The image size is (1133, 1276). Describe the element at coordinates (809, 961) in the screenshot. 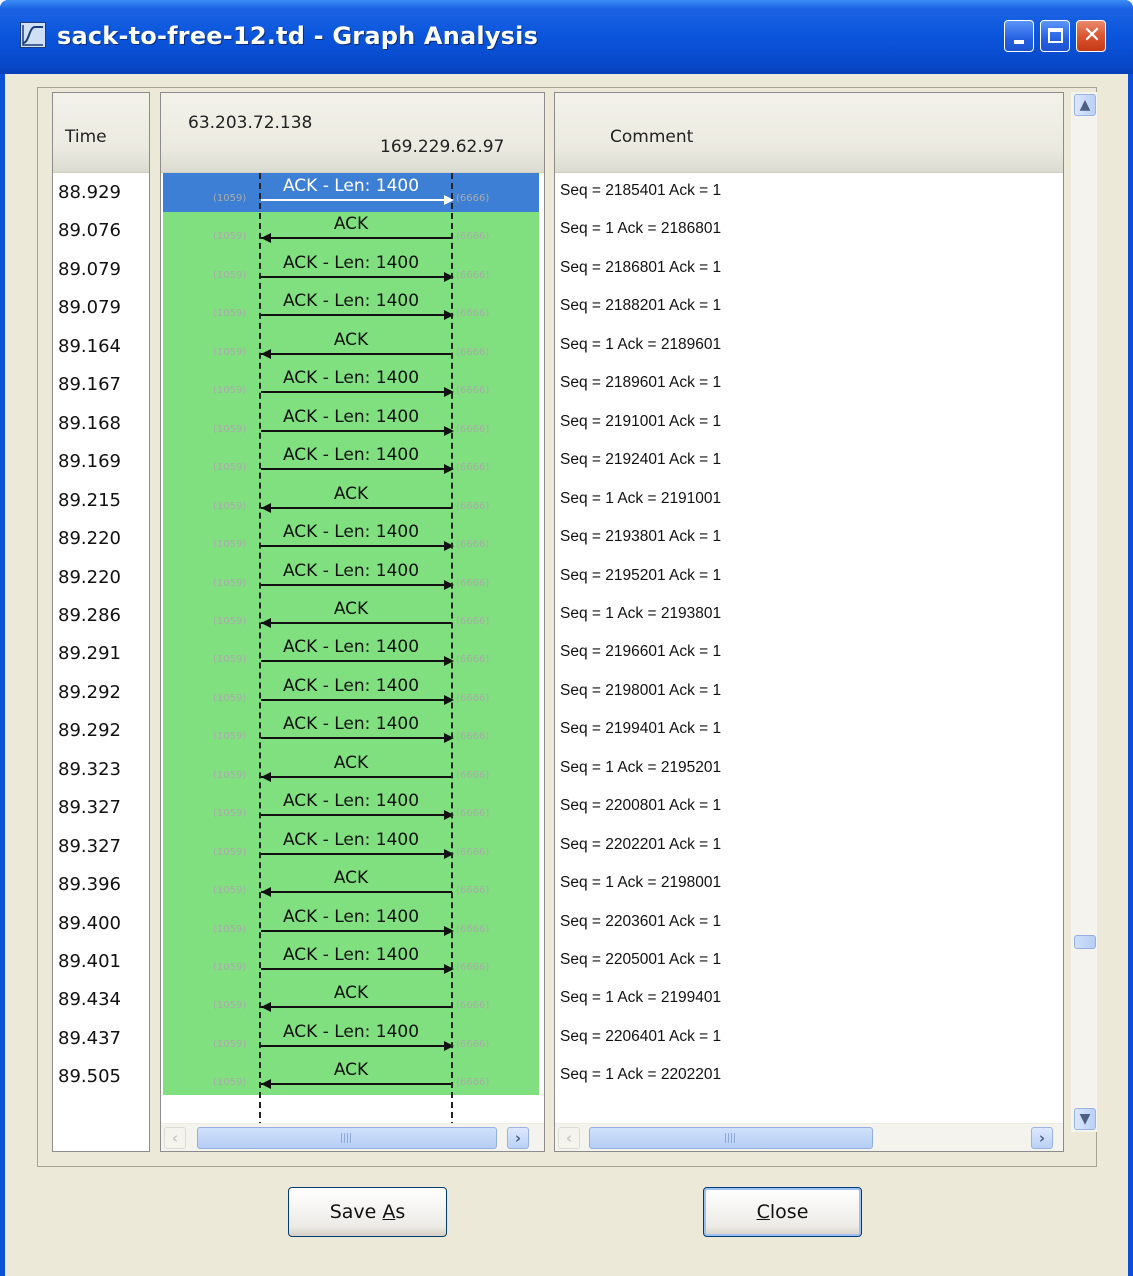

I see `comment-row: Seq = 2205001 Ack = 1` at that location.